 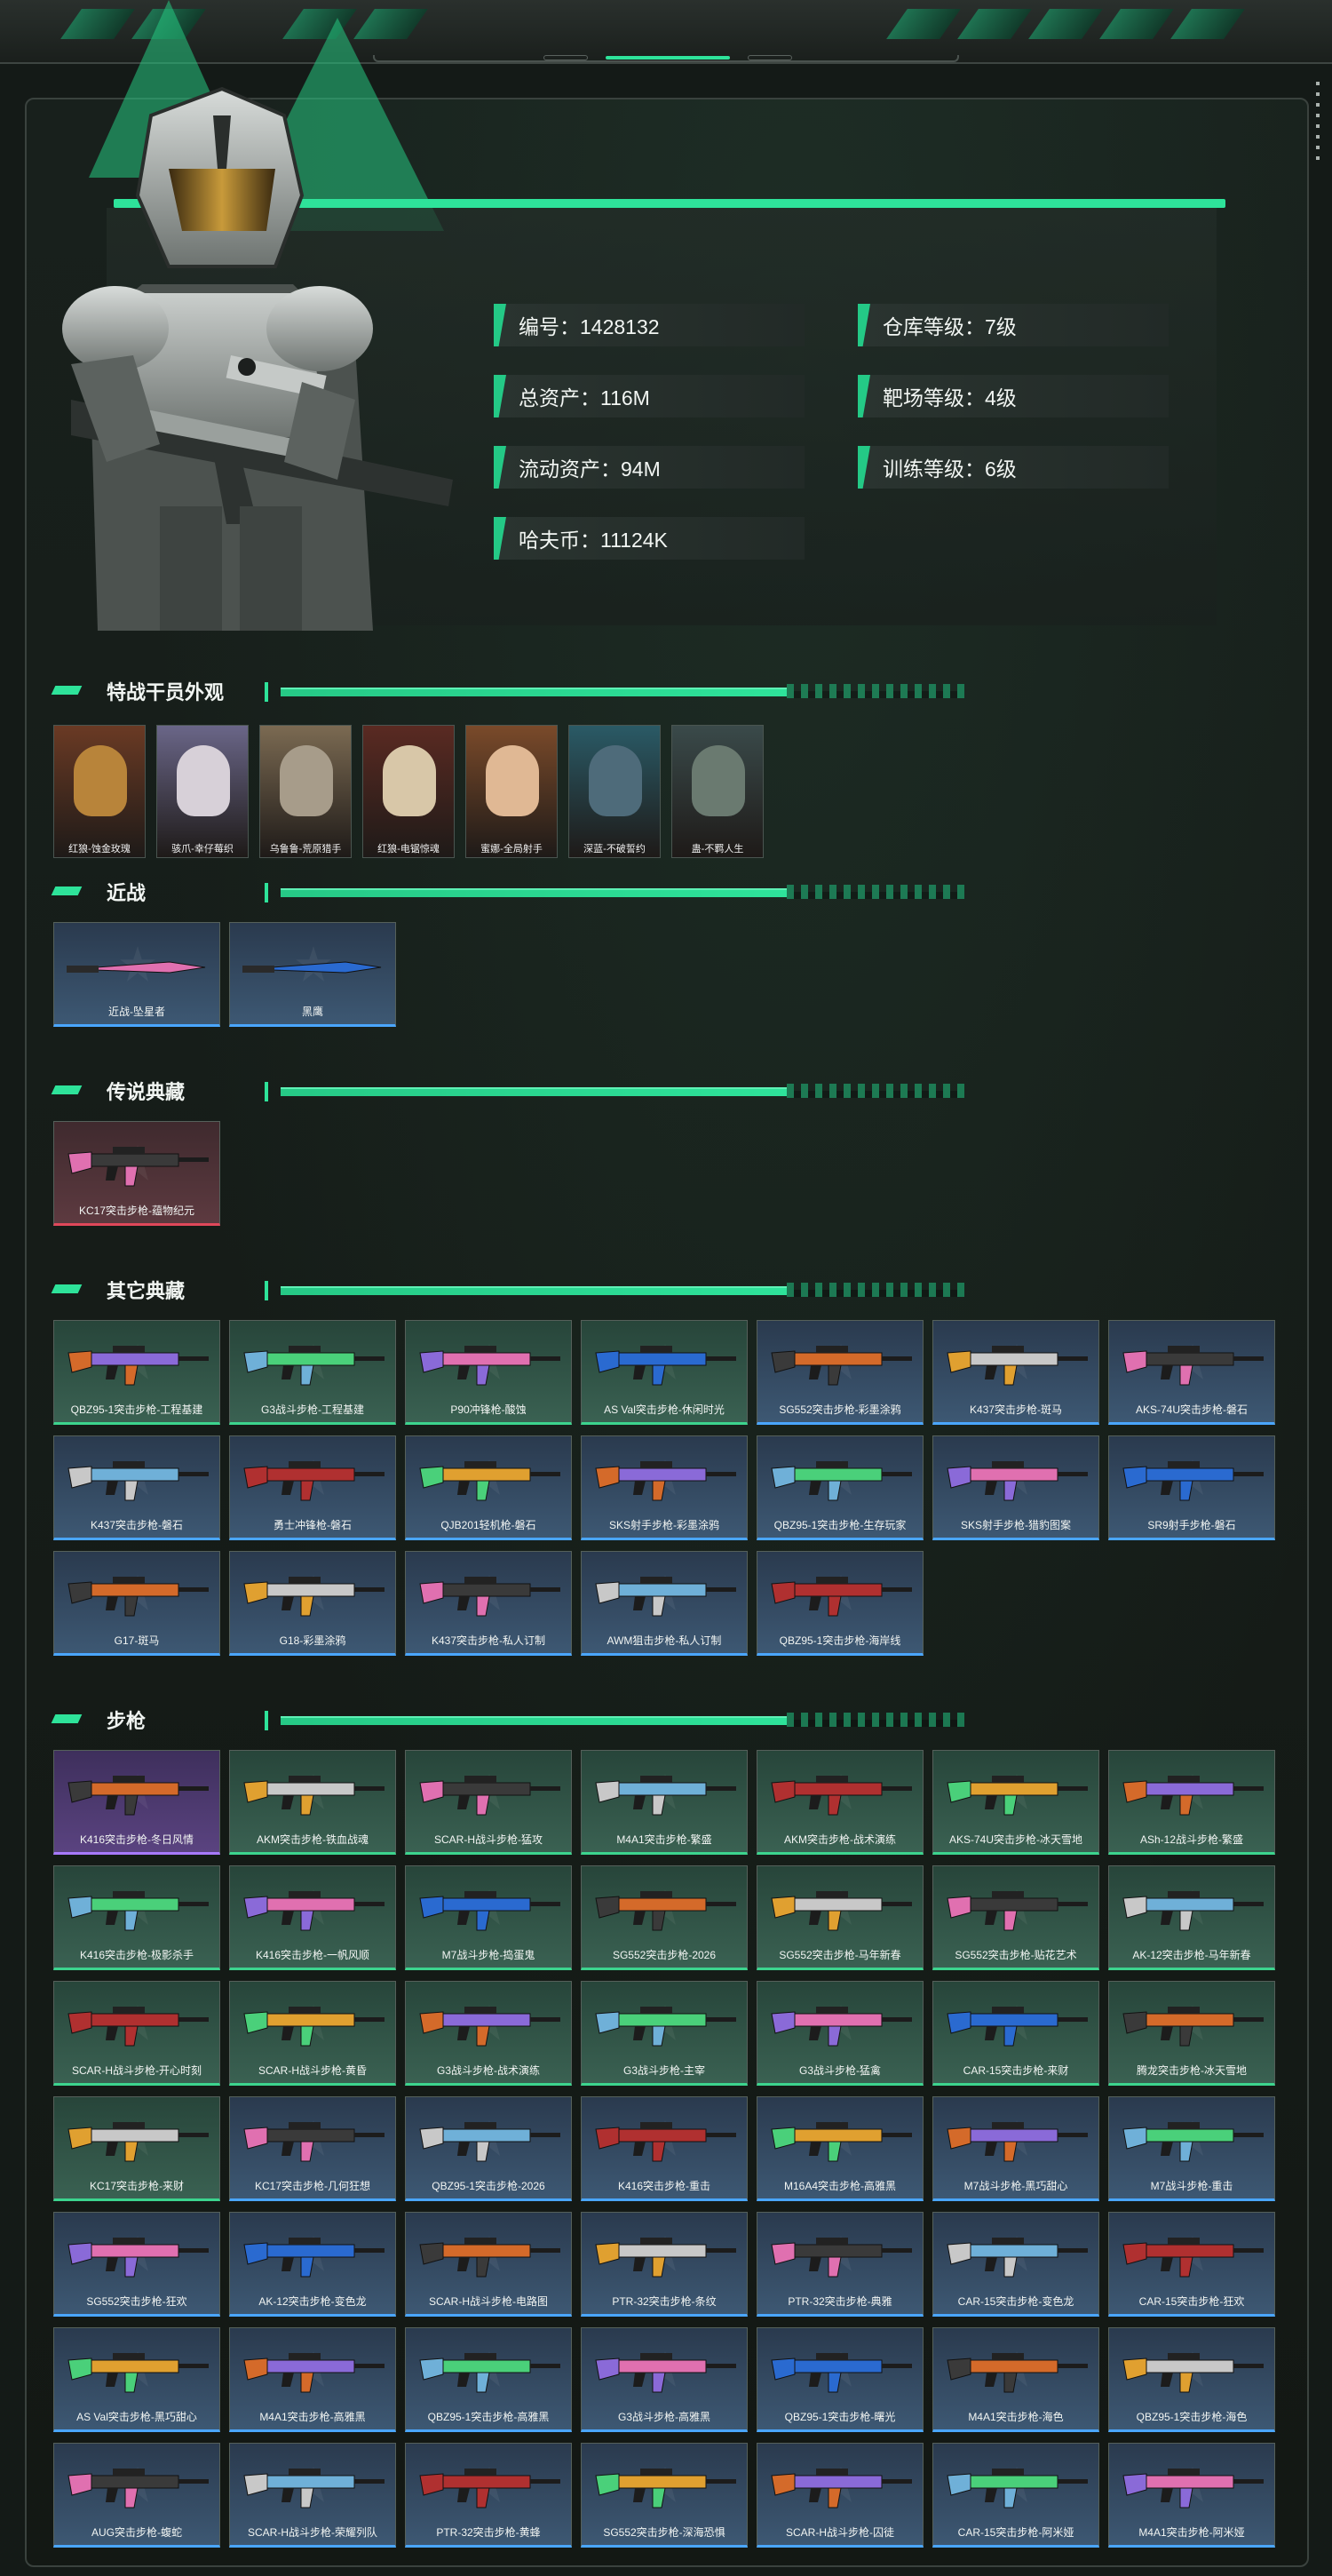 What do you see at coordinates (312, 1917) in the screenshot?
I see `item-card: K416突击步枪-一帆风顺` at bounding box center [312, 1917].